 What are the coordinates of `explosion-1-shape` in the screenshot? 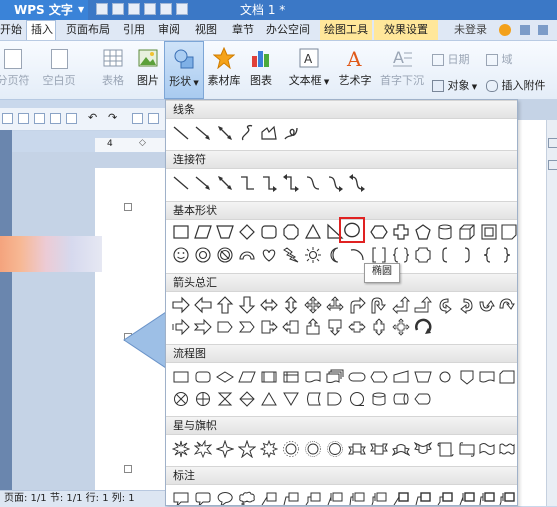 It's located at (181, 449).